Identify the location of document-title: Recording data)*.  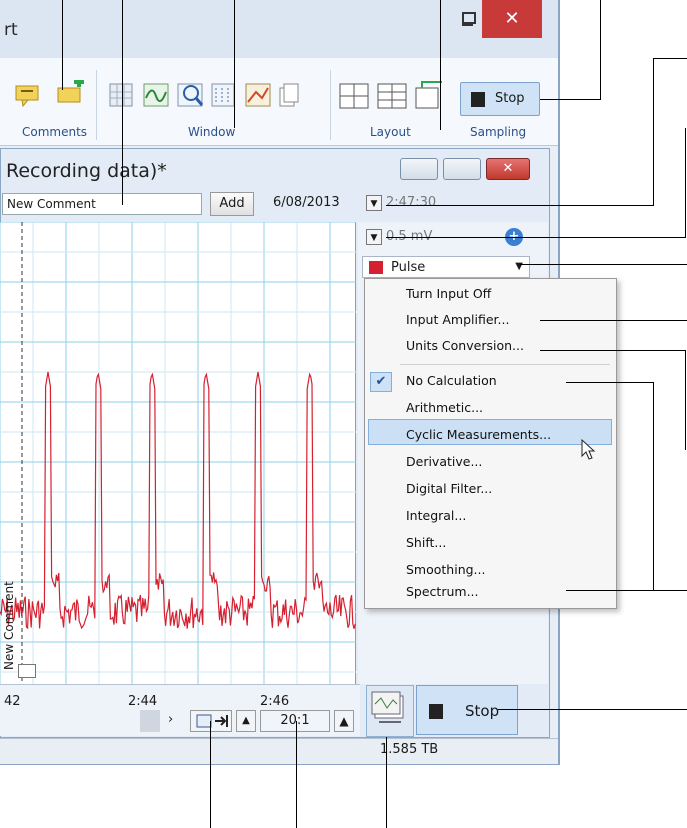
(86, 171).